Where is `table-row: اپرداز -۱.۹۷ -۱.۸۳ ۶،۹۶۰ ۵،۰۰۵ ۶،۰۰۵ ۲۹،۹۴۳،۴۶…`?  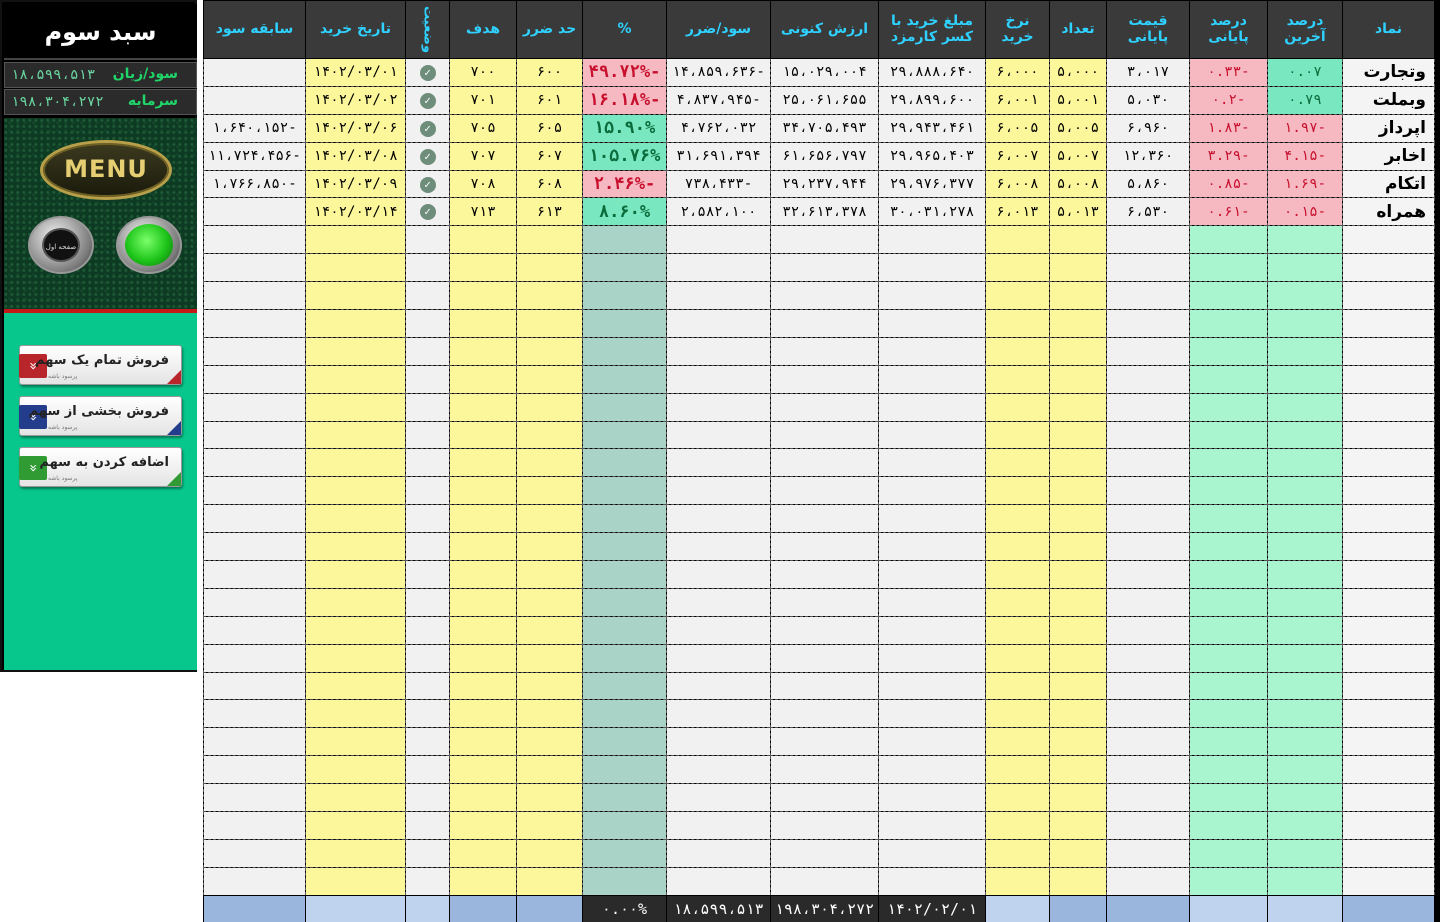 table-row: اپرداز -۱.۹۷ -۱.۸۳ ۶،۹۶۰ ۵،۰۰۵ ۶،۰۰۵ ۲۹،۹۴۳،۴۶… is located at coordinates (819, 128).